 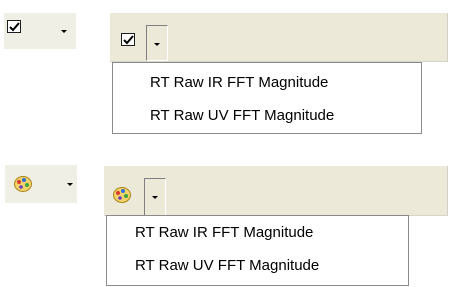 What do you see at coordinates (40, 31) in the screenshot?
I see `checkbox-split-button-collapsed` at bounding box center [40, 31].